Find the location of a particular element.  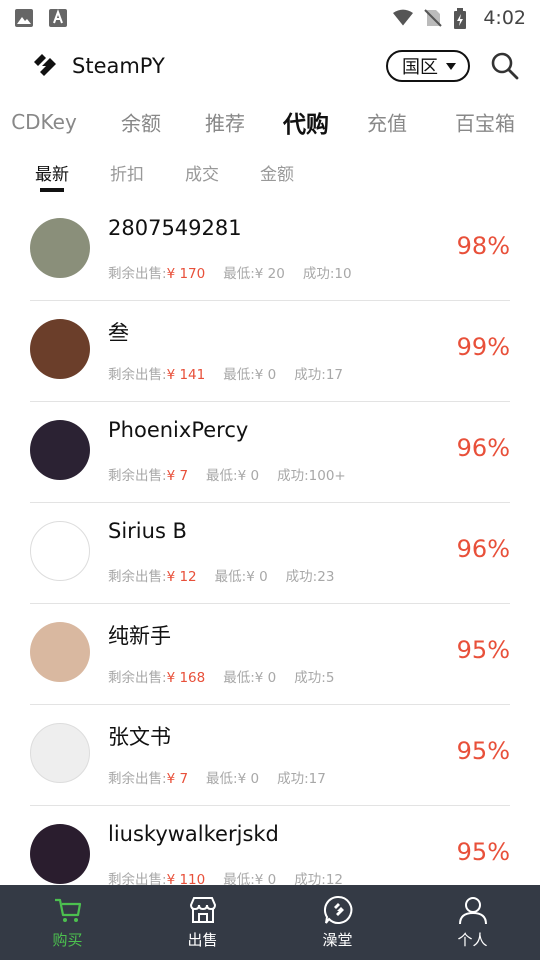

seller-row: 张文书 剩余出售:¥ 7 最低:¥ 0 成功:17 95% is located at coordinates (270, 755).